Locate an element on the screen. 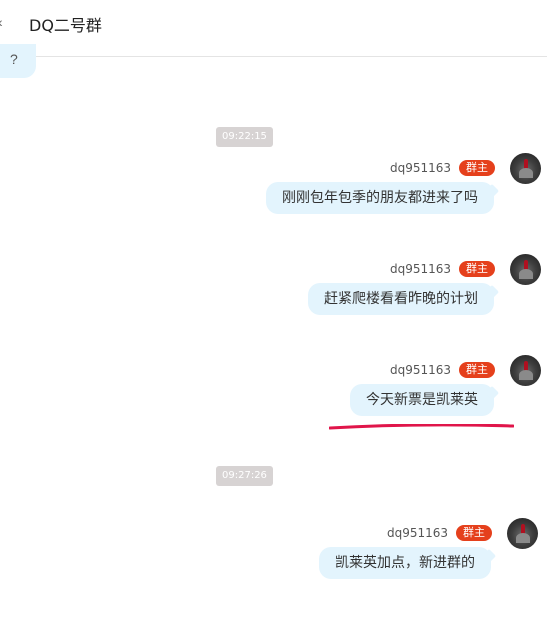  annotation-underline is located at coordinates (421, 427).